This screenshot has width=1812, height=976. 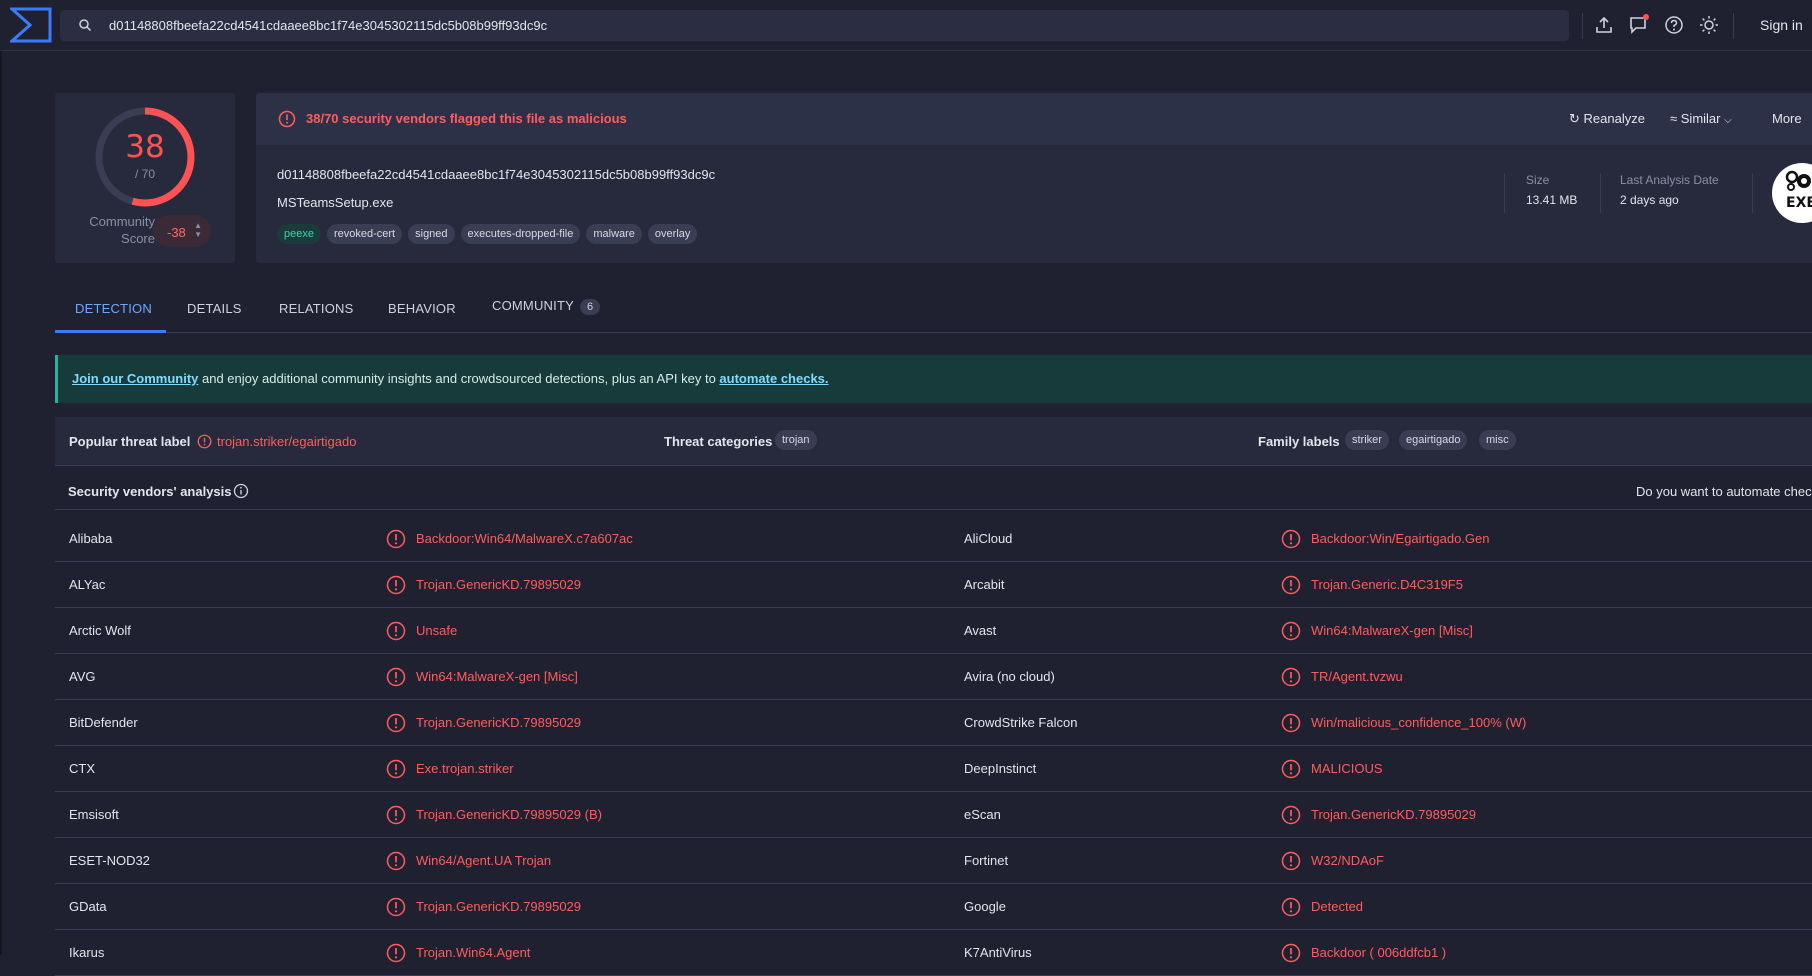 I want to click on tag: overlay, so click(x=672, y=234).